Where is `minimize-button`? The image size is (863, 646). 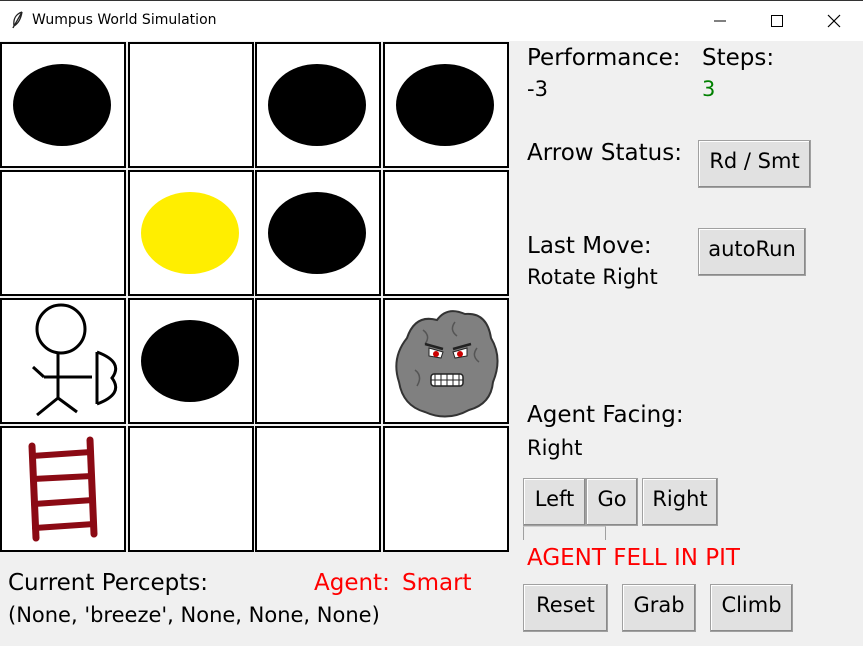
minimize-button is located at coordinates (721, 21).